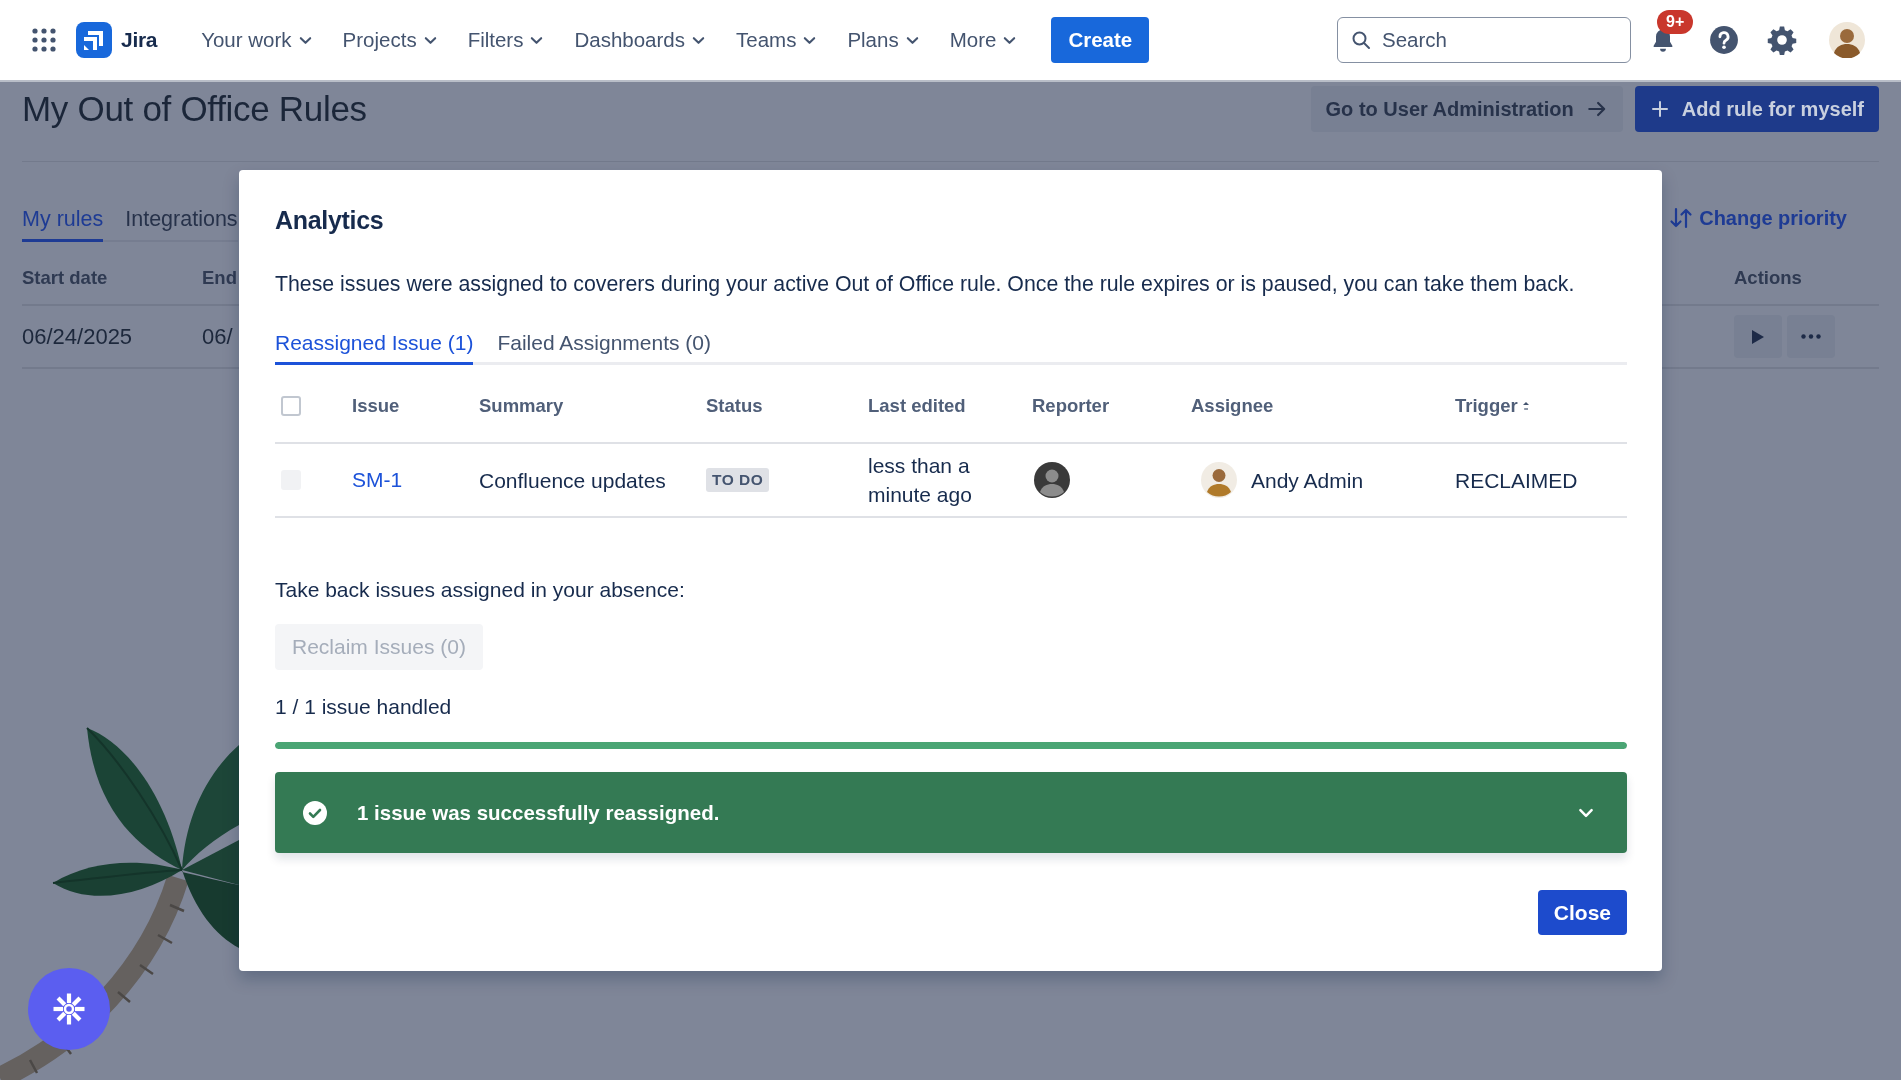 The width and height of the screenshot is (1901, 1080). What do you see at coordinates (1361, 40) in the screenshot?
I see `search-icon` at bounding box center [1361, 40].